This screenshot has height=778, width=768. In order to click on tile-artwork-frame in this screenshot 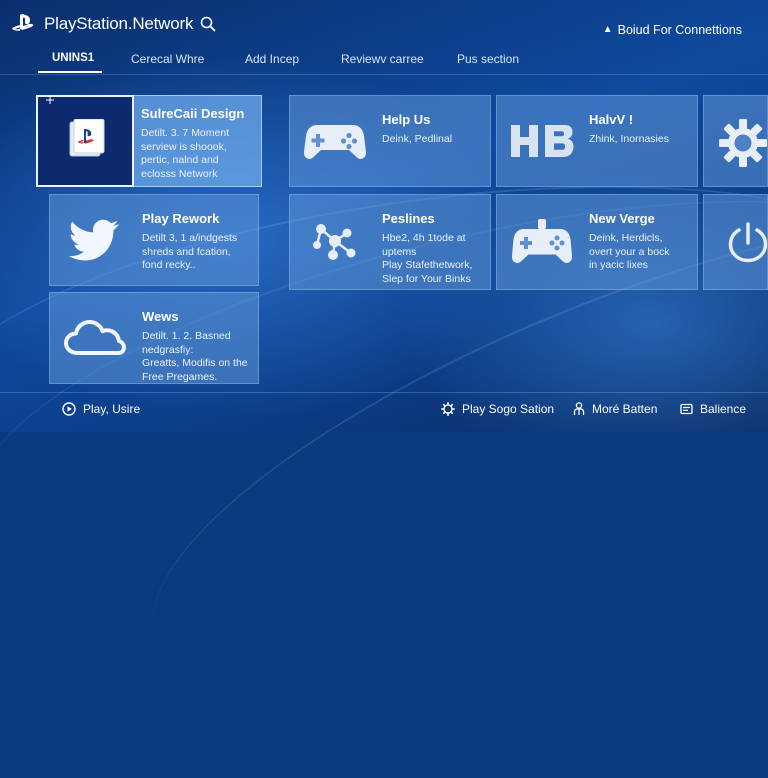, I will do `click(85, 141)`.